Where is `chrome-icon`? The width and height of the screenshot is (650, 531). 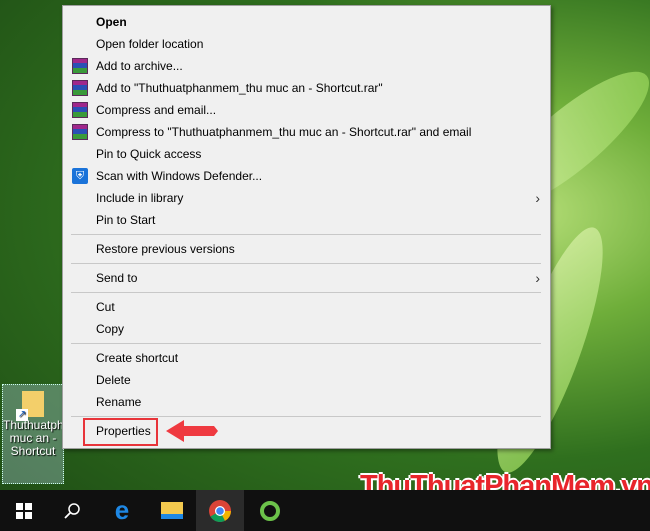
chrome-icon is located at coordinates (220, 510).